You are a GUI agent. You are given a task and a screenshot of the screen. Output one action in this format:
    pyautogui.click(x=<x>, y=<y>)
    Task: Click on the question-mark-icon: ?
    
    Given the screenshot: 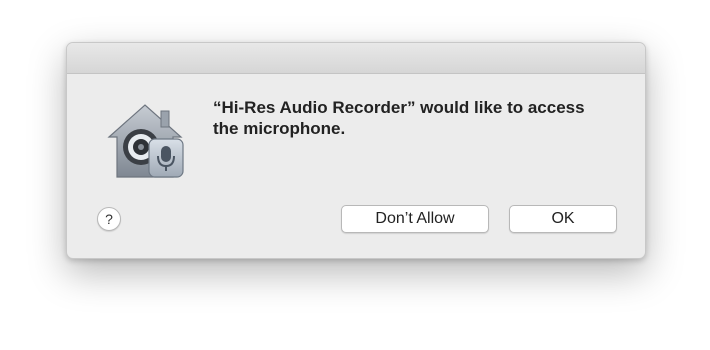 What is the action you would take?
    pyautogui.click(x=109, y=219)
    